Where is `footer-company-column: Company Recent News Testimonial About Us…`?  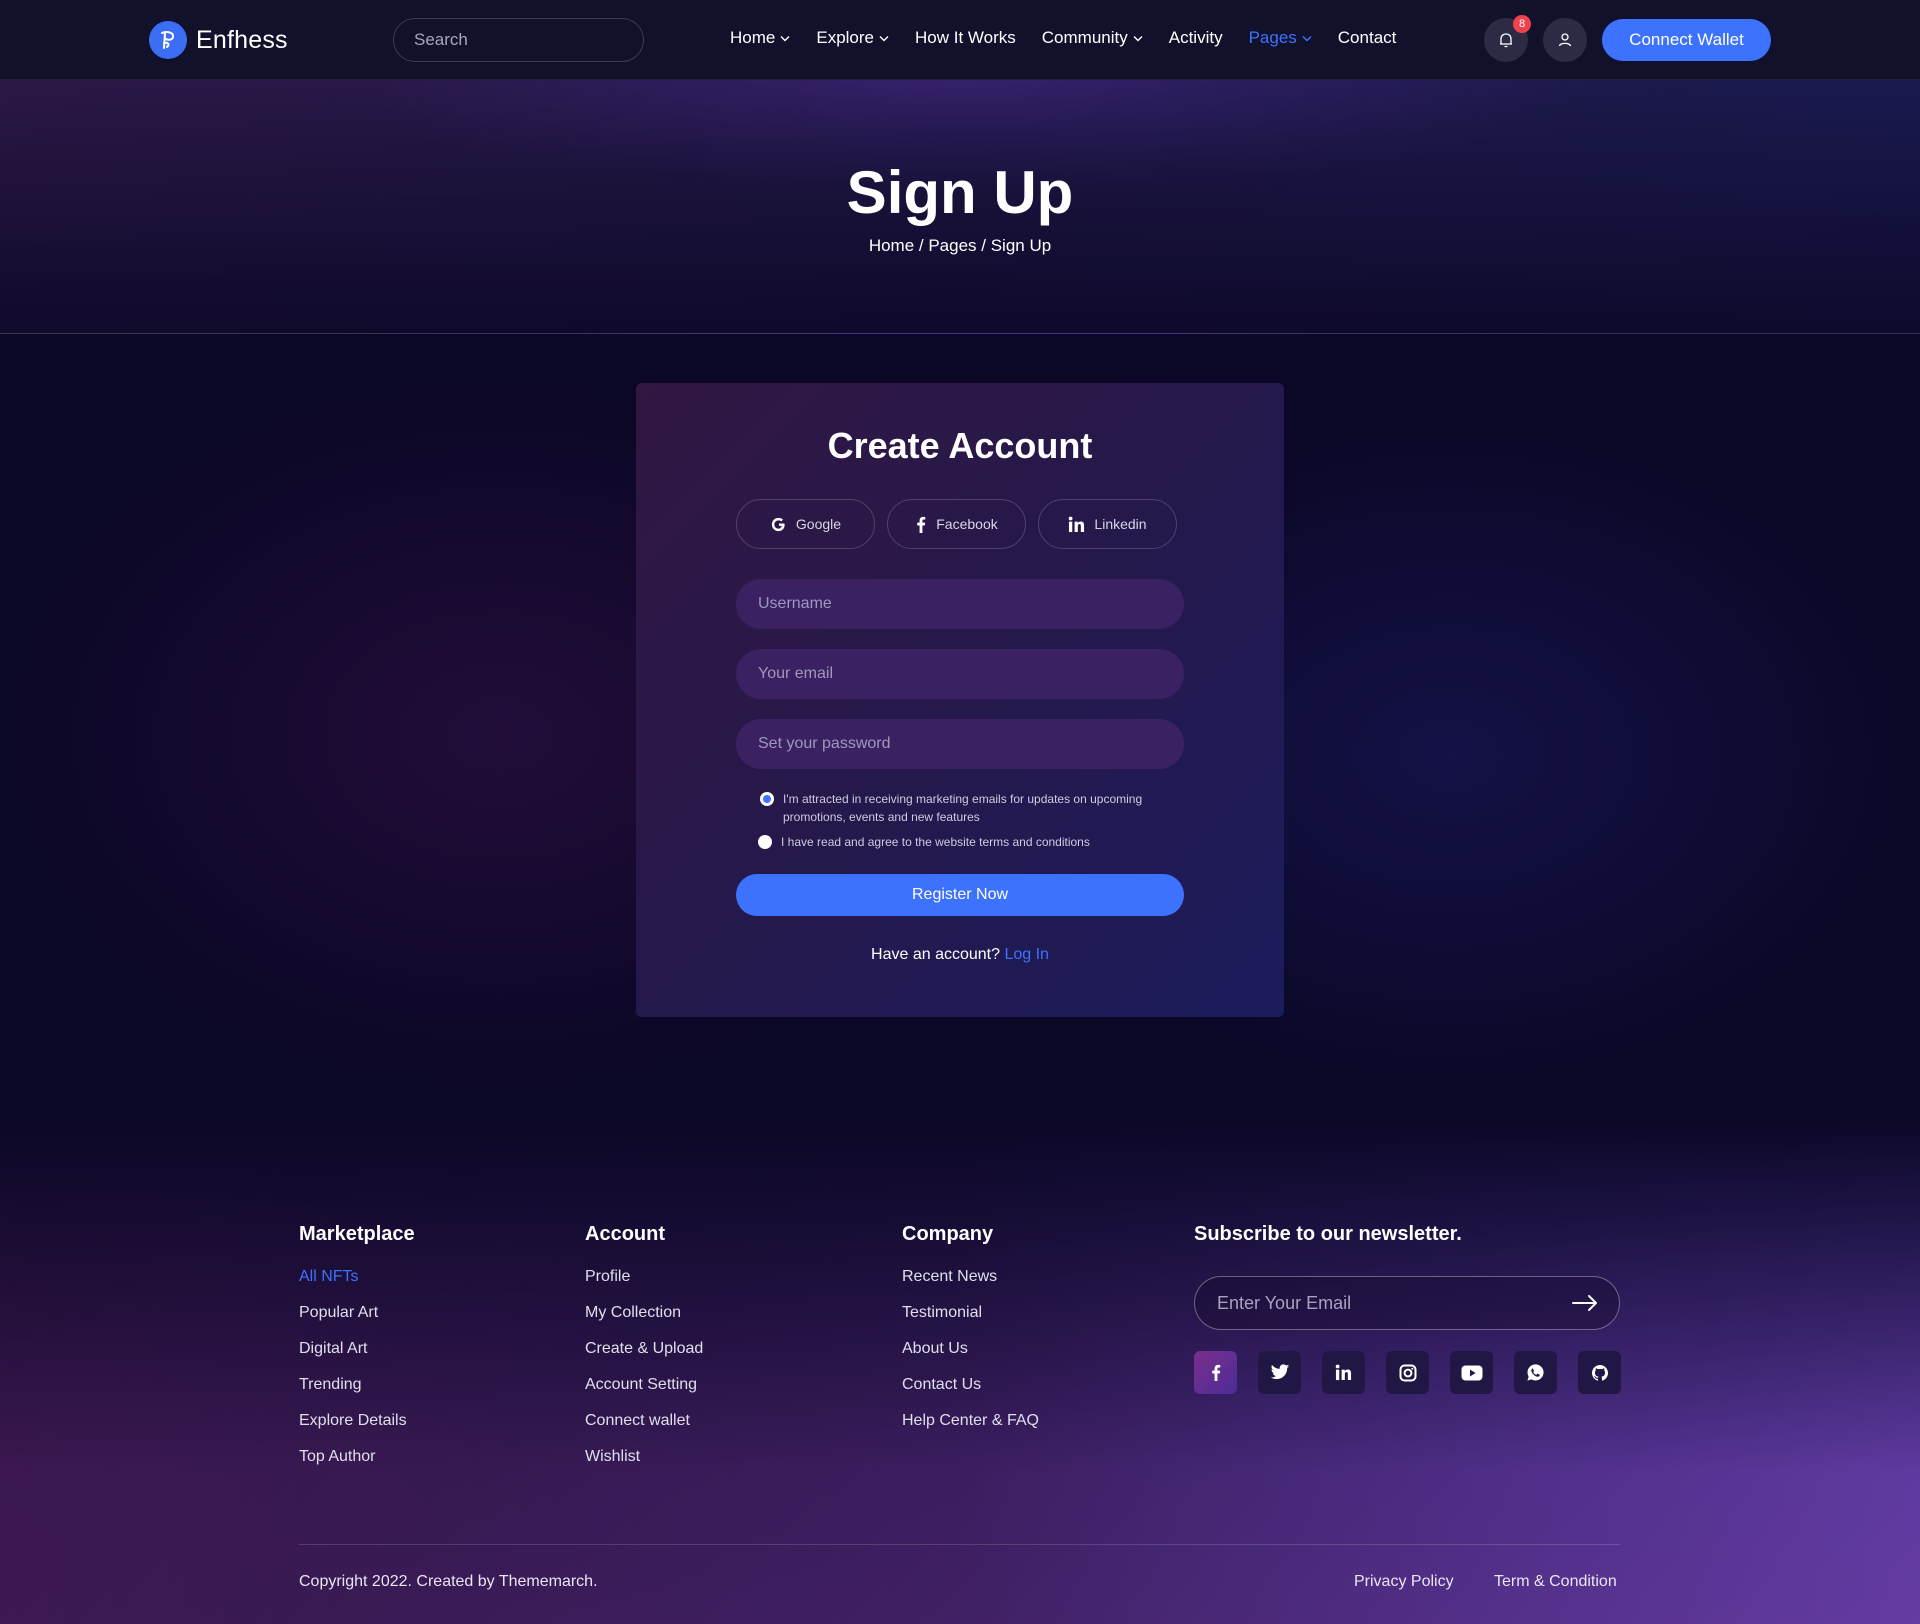 footer-company-column: Company Recent News Testimonial About Us… is located at coordinates (970, 1335).